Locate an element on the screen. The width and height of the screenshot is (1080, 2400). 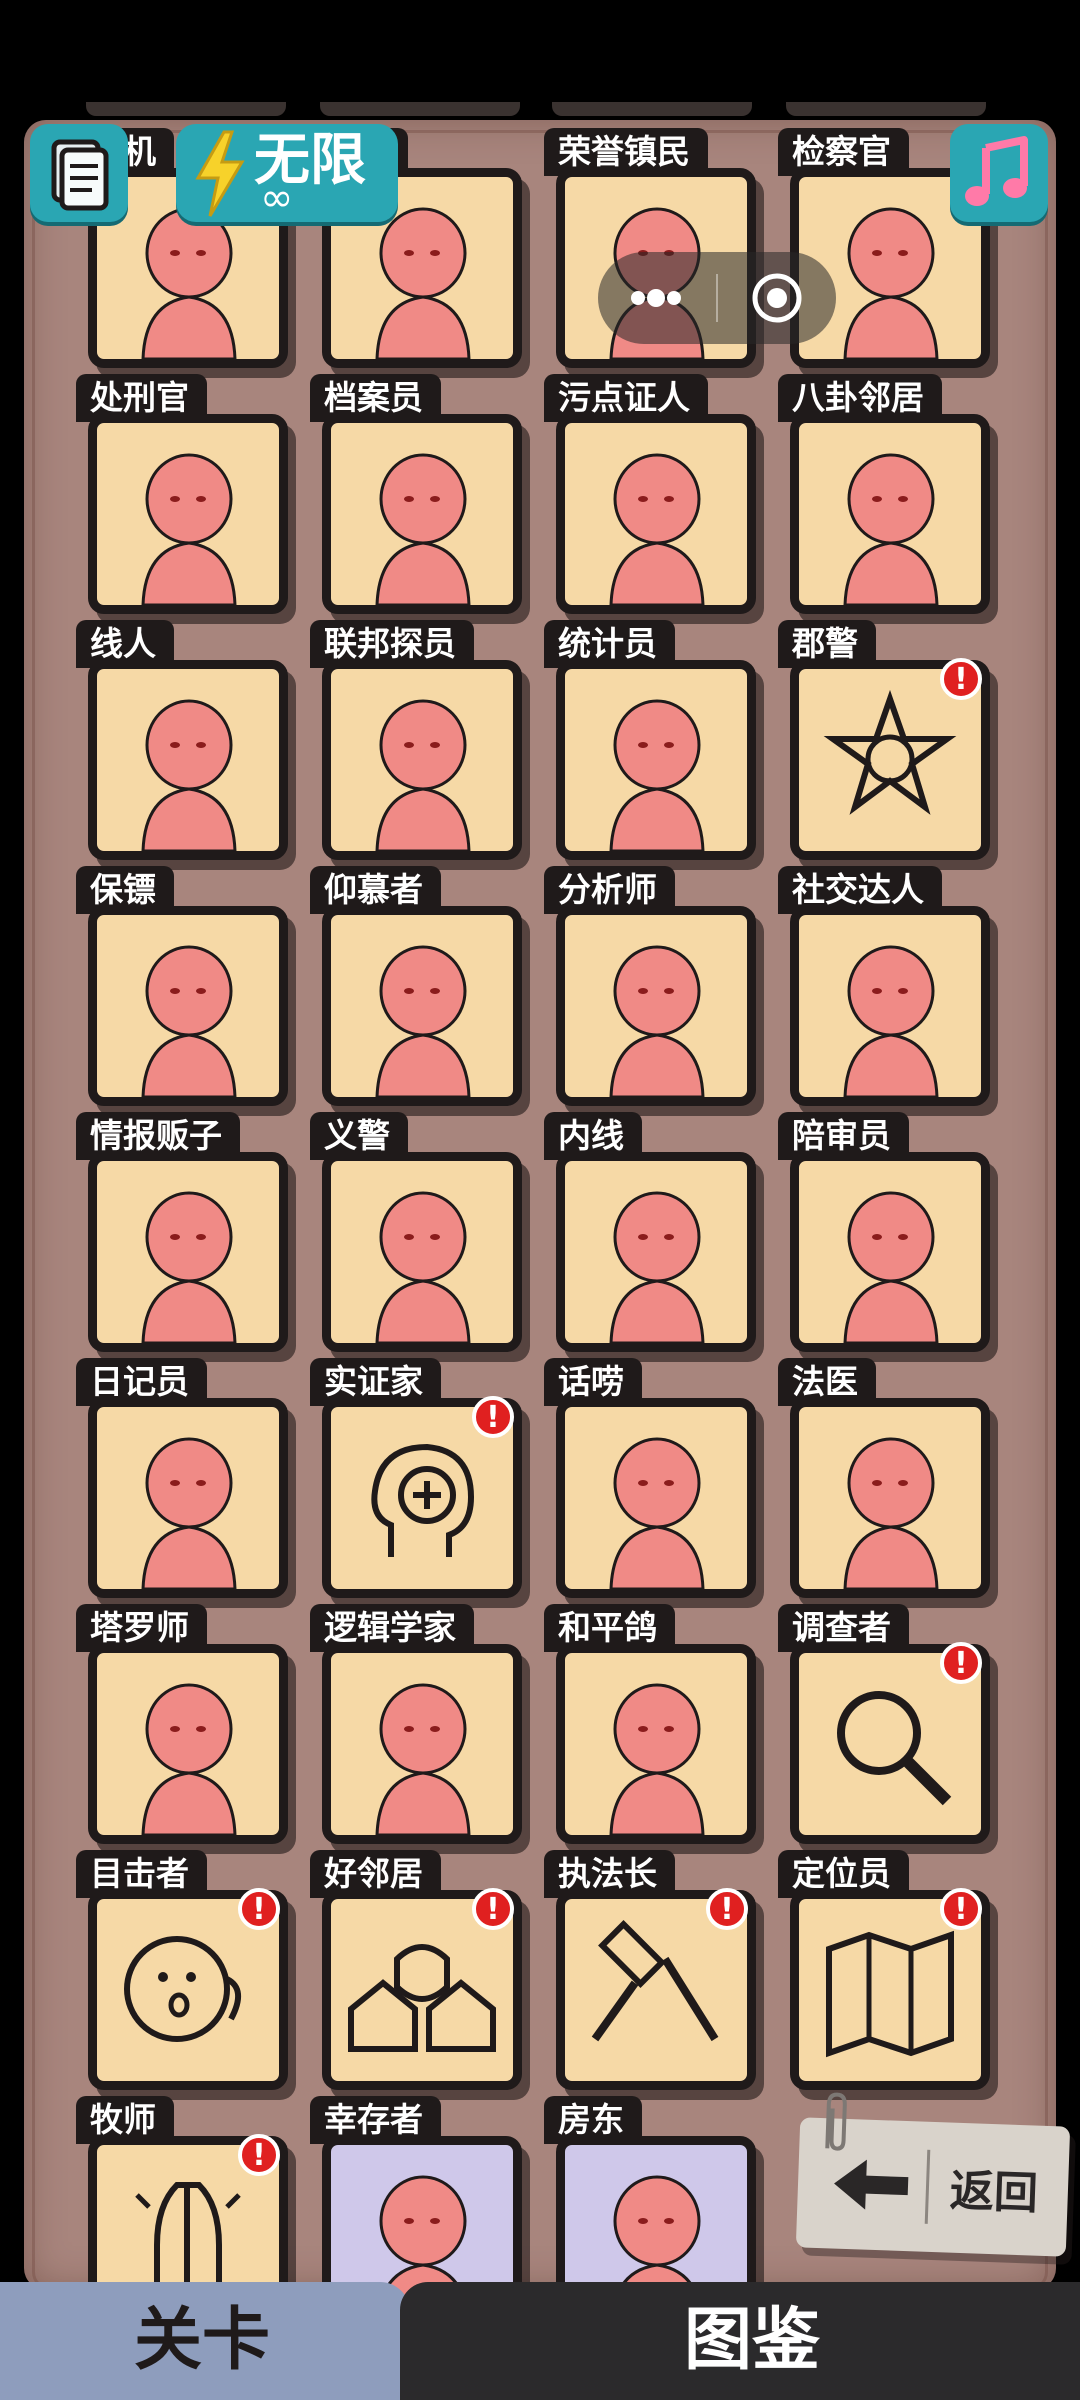
role-card-label: 荣誉镇民 is located at coordinates (626, 152).